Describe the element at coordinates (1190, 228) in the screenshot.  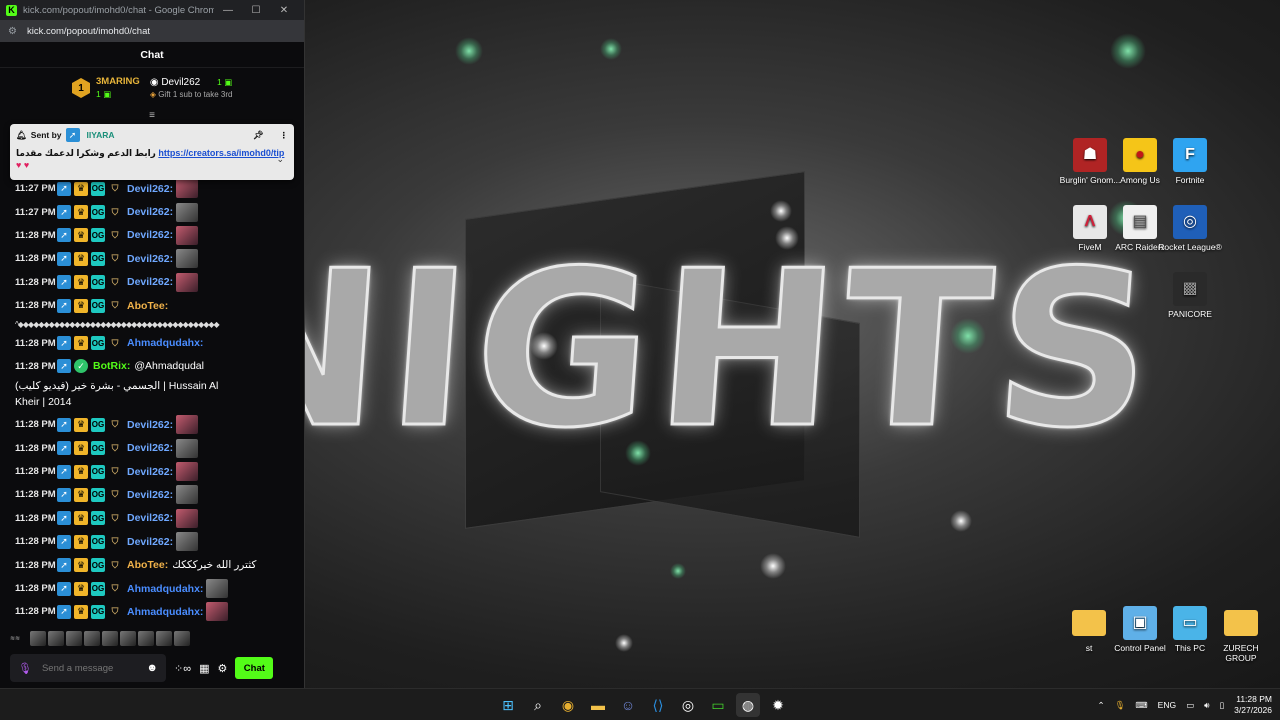
I see `desktop-icon-rocket-league: ◎ Rocket League®` at that location.